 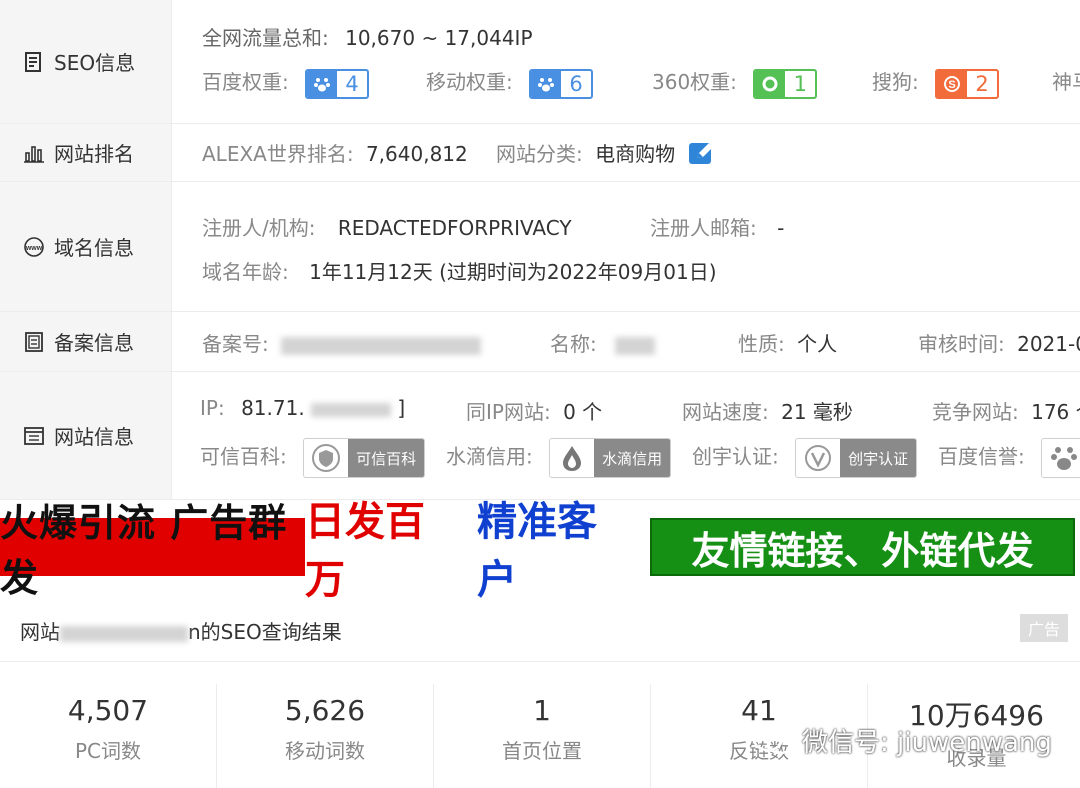 What do you see at coordinates (86, 61) in the screenshot?
I see `seo-info-label: SEO信息` at bounding box center [86, 61].